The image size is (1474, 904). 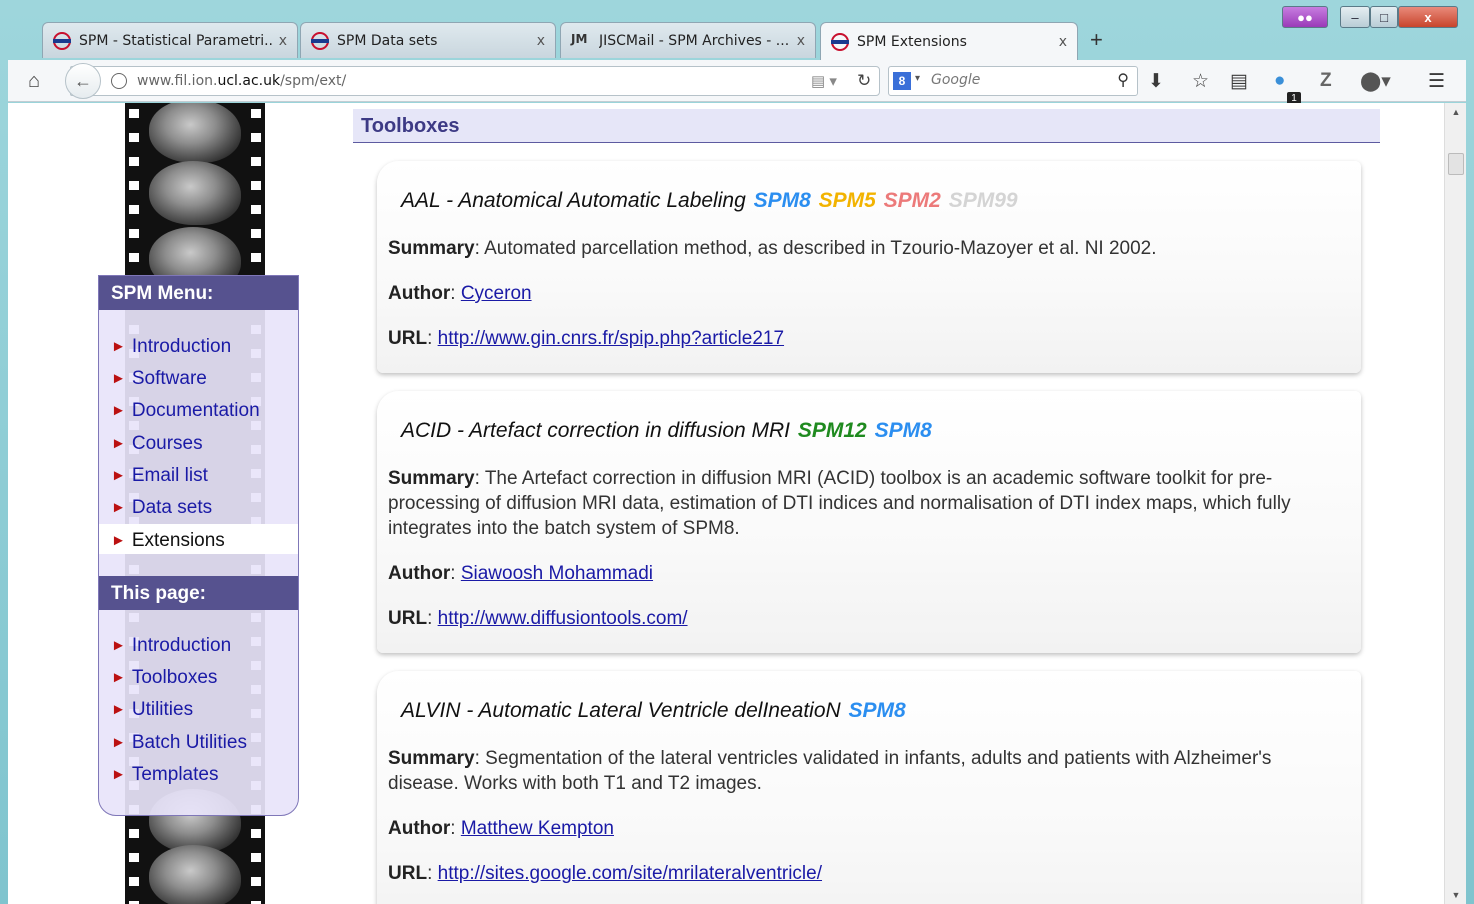 What do you see at coordinates (1239, 81) in the screenshot?
I see `bookmarks-list-icon: ▤` at bounding box center [1239, 81].